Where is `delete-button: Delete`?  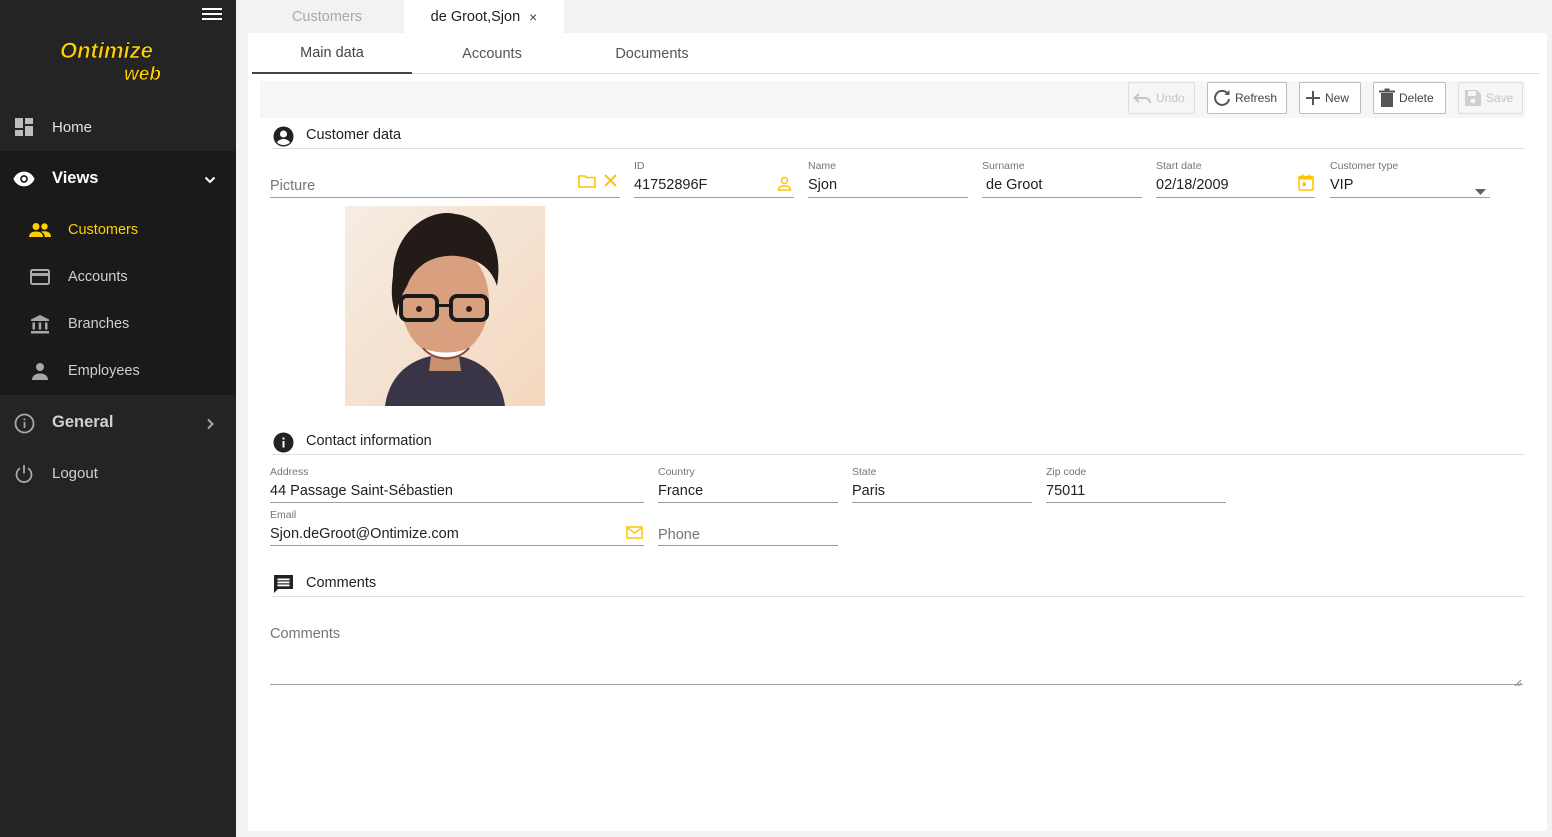 delete-button: Delete is located at coordinates (1409, 98).